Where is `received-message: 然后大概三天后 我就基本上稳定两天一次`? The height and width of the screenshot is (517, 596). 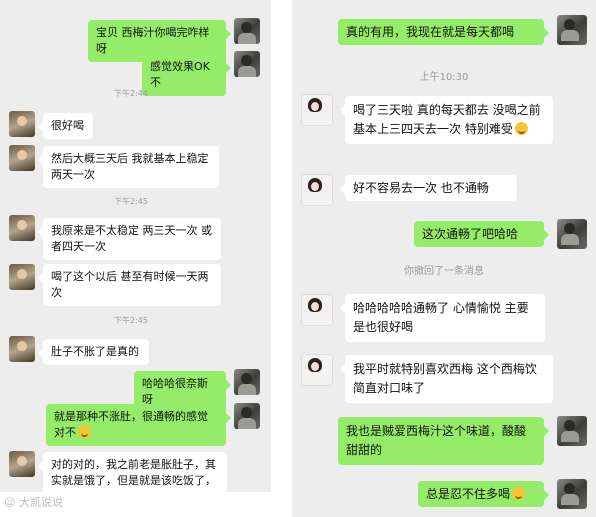 received-message: 然后大概三天后 我就基本上稳定两天一次 is located at coordinates (128, 167).